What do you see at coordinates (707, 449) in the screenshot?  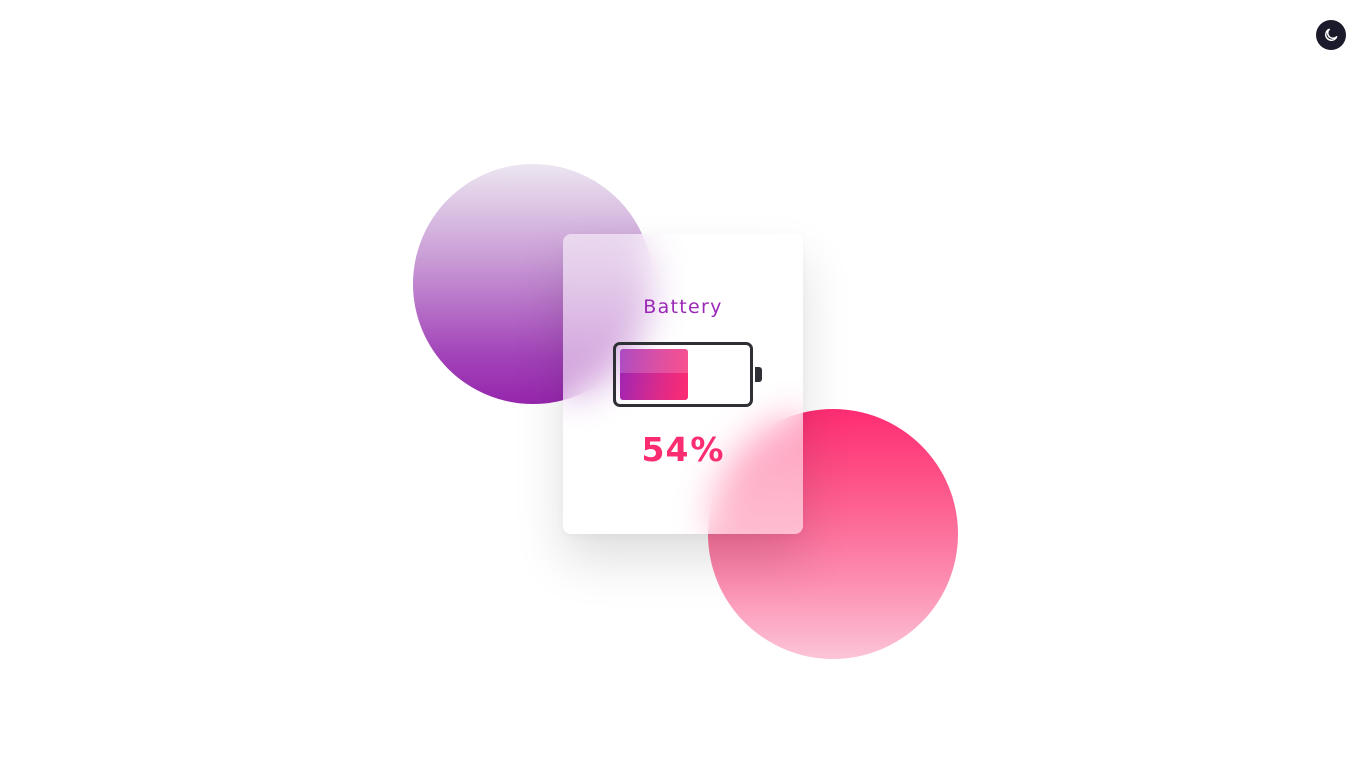 I see `percent-sign: %` at bounding box center [707, 449].